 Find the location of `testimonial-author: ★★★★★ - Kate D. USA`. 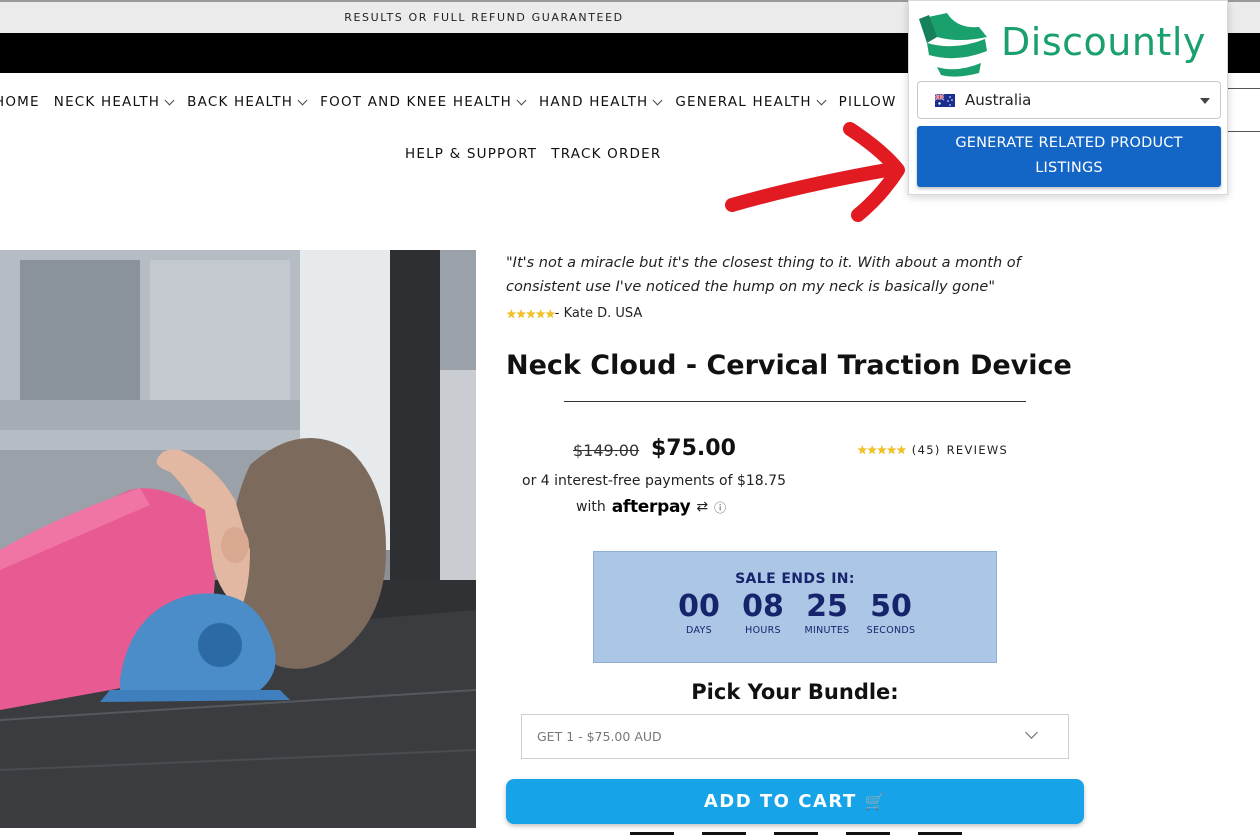

testimonial-author: ★★★★★ - Kate D. USA is located at coordinates (574, 313).